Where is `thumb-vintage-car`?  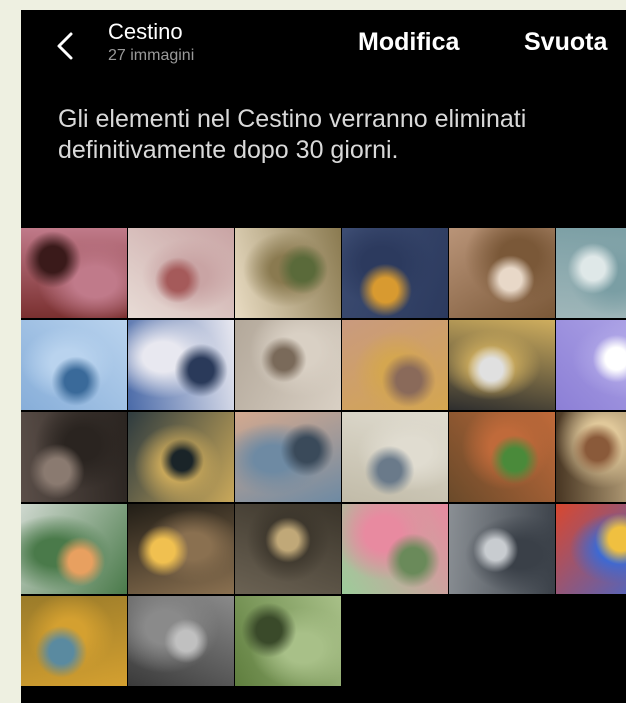 thumb-vintage-car is located at coordinates (591, 273).